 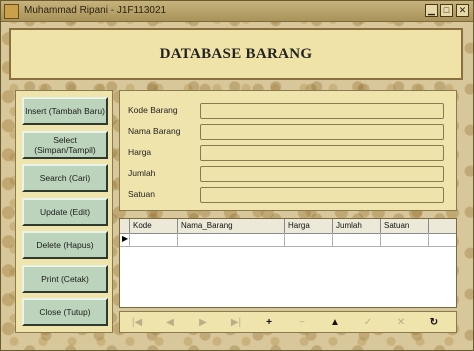 What do you see at coordinates (322, 174) in the screenshot?
I see `jumlah-field` at bounding box center [322, 174].